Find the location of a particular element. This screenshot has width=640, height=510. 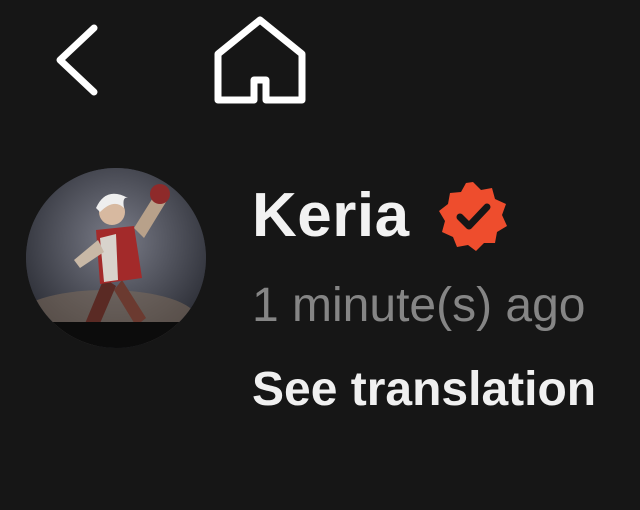

home-icon is located at coordinates (260, 60).